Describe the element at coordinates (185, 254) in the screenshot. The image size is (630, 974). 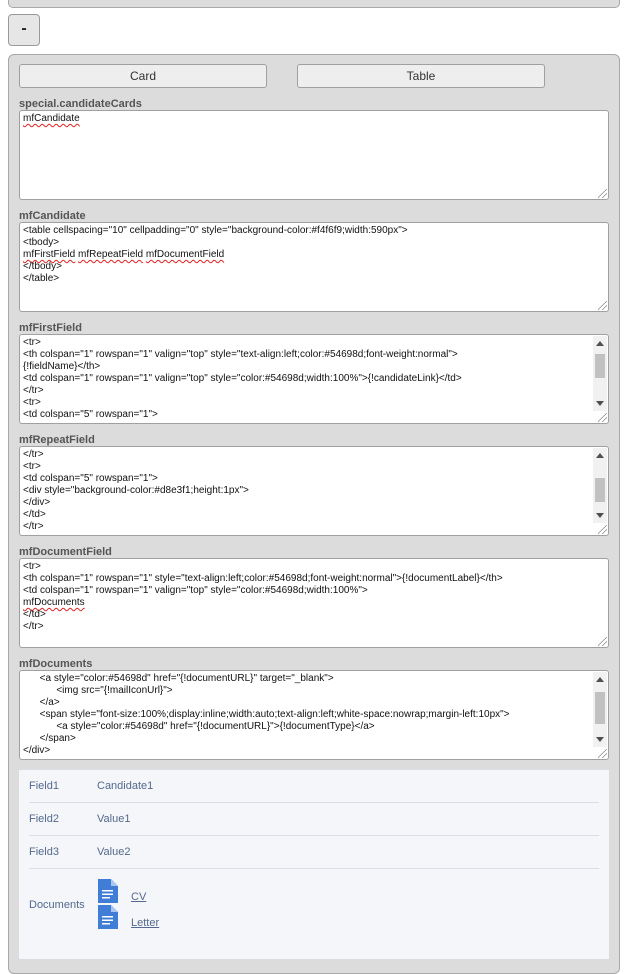
I see `code-line: mfDocumentField` at that location.